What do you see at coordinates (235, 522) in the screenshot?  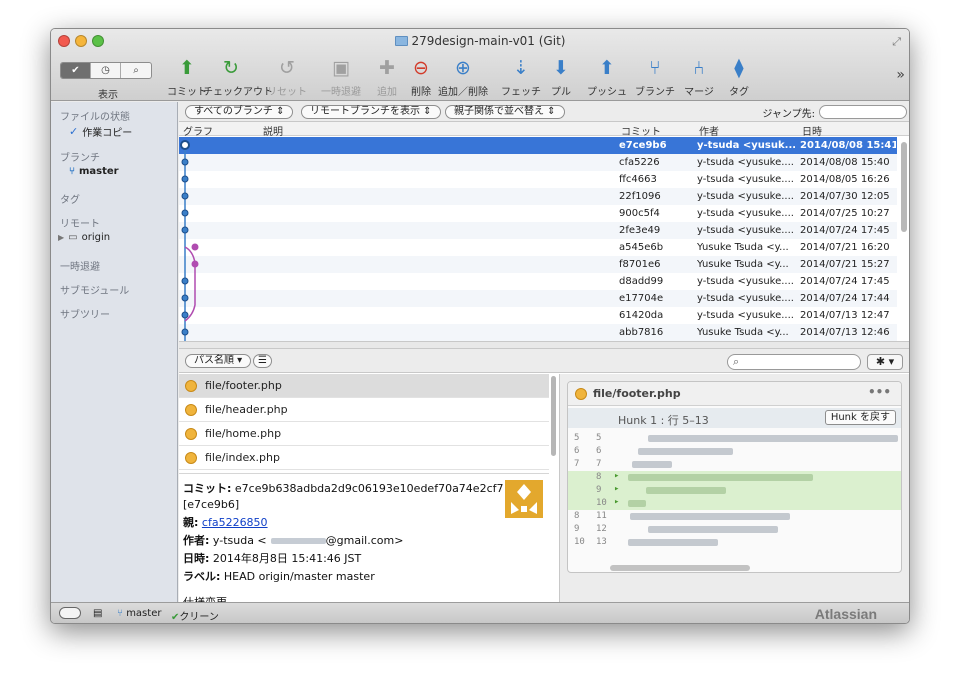 I see `parent-commit-link: cfa5226850` at bounding box center [235, 522].